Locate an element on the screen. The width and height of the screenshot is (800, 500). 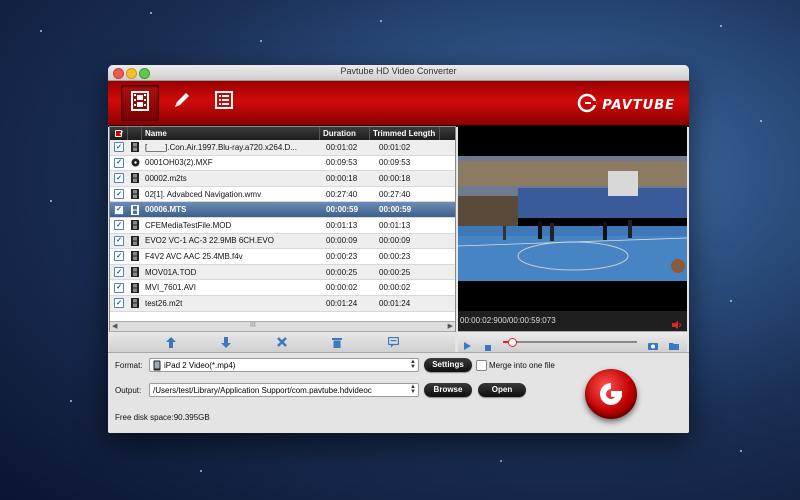
select-all-checkbox: ✓ is located at coordinates (119, 133).